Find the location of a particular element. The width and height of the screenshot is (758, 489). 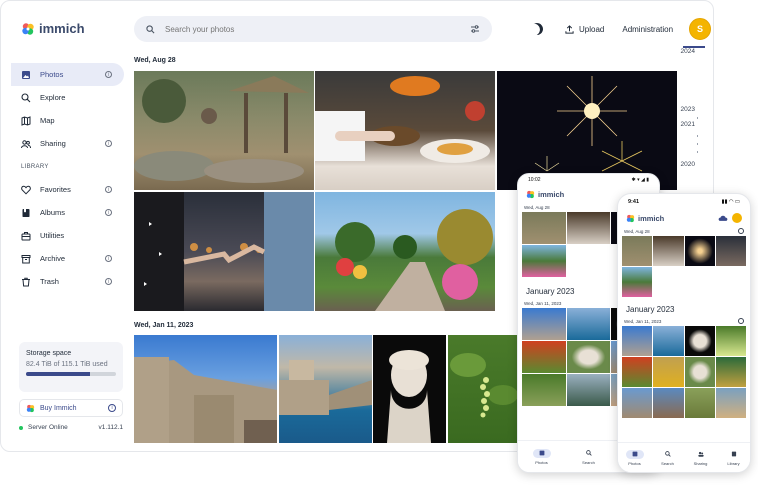

scrubber-year: 2020 is located at coordinates (688, 164).